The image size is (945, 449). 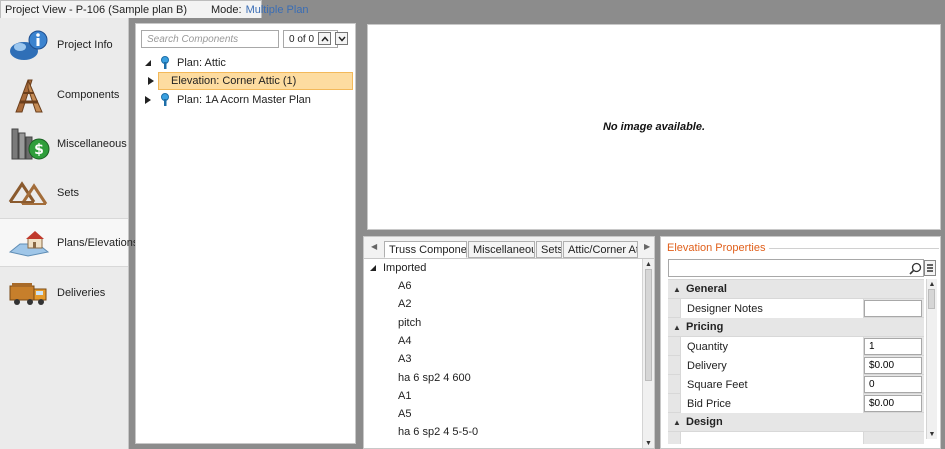 What do you see at coordinates (796, 268) in the screenshot?
I see `property-search-input` at bounding box center [796, 268].